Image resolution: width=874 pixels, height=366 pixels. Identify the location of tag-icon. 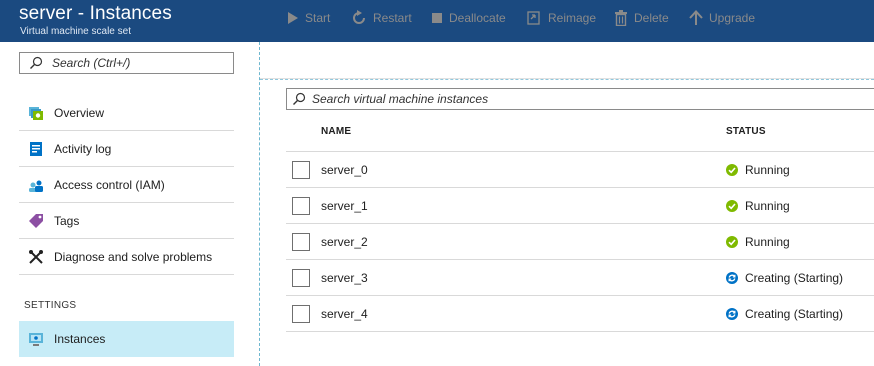
(36, 221).